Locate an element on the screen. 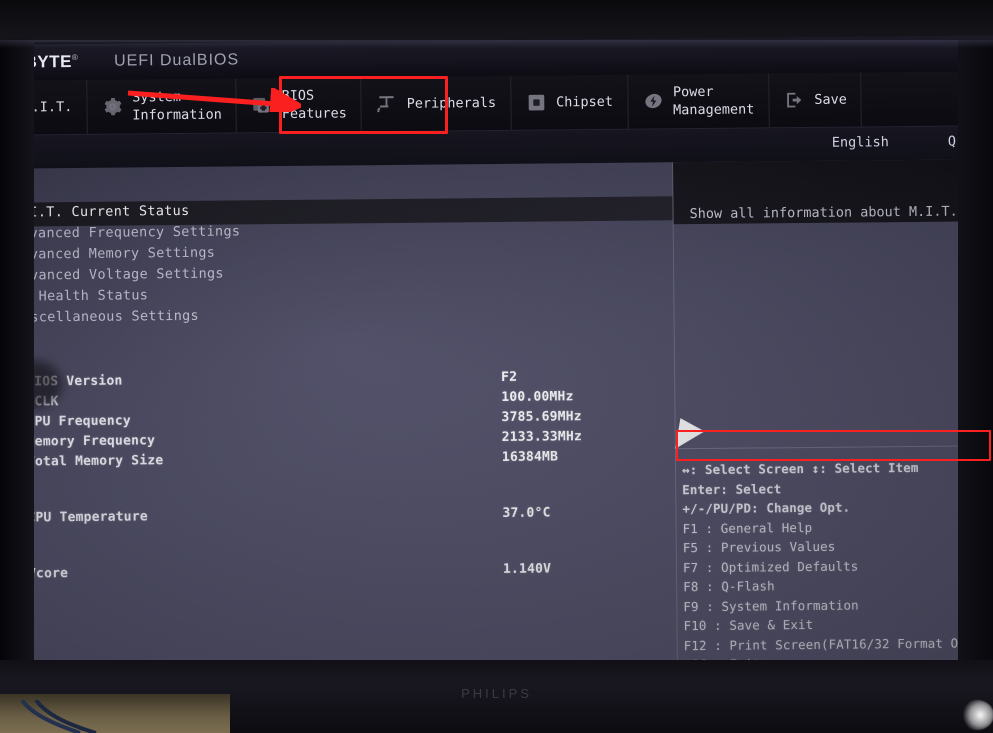 The height and width of the screenshot is (733, 993). exit-door-icon is located at coordinates (794, 100).